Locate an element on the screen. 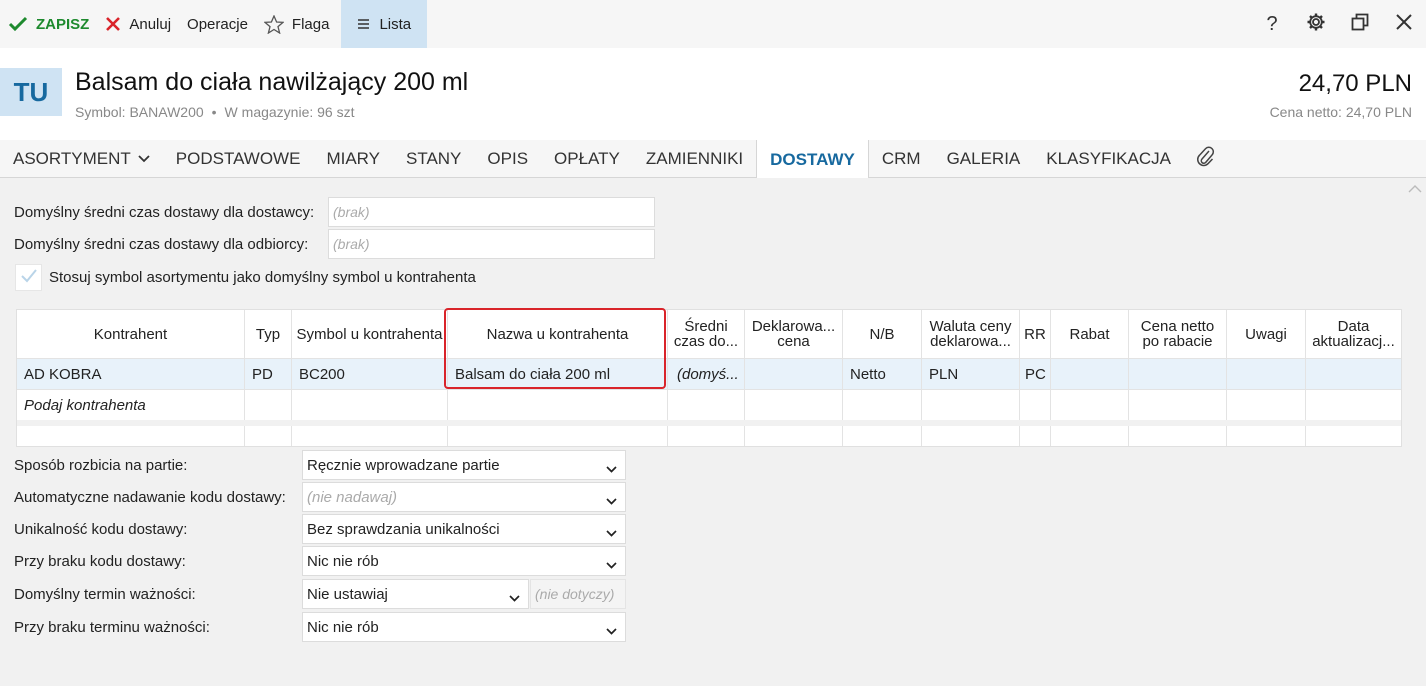 This screenshot has height=686, width=1426. use-symbol-checkbox is located at coordinates (28, 277).